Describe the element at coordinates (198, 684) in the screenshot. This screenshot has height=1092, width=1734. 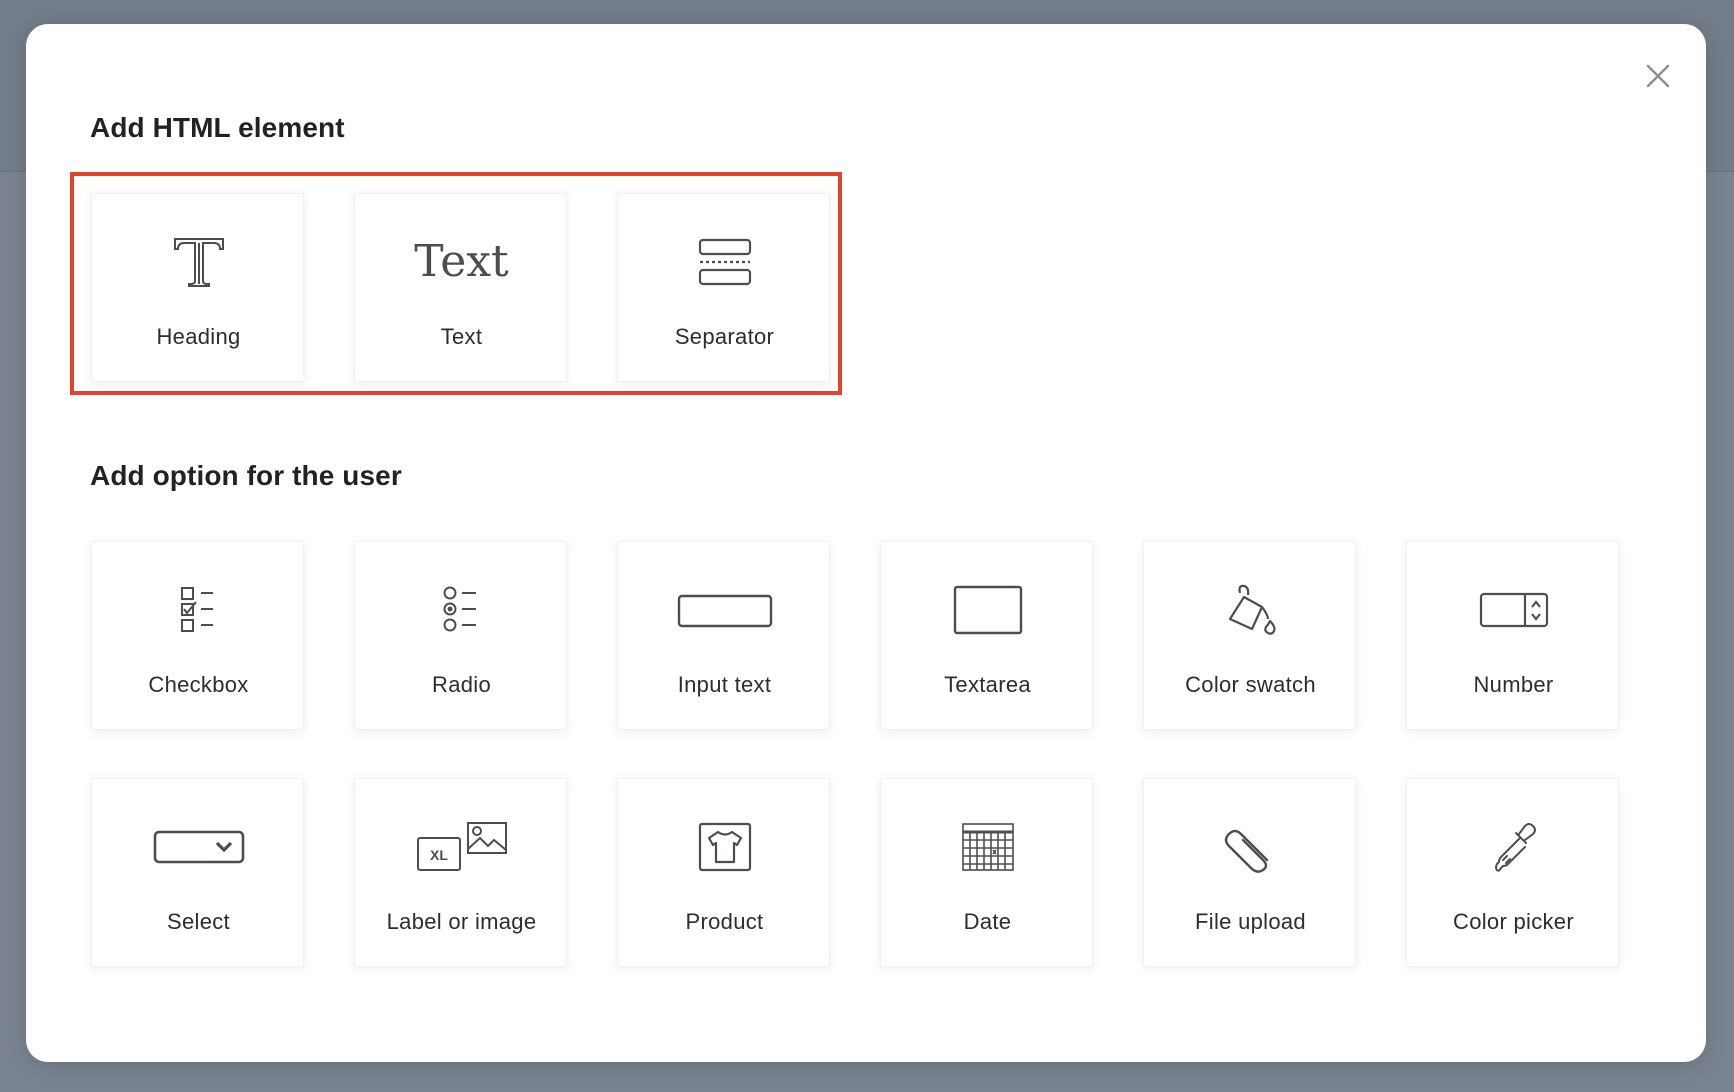
I see `checkbox-label: Checkbox` at that location.